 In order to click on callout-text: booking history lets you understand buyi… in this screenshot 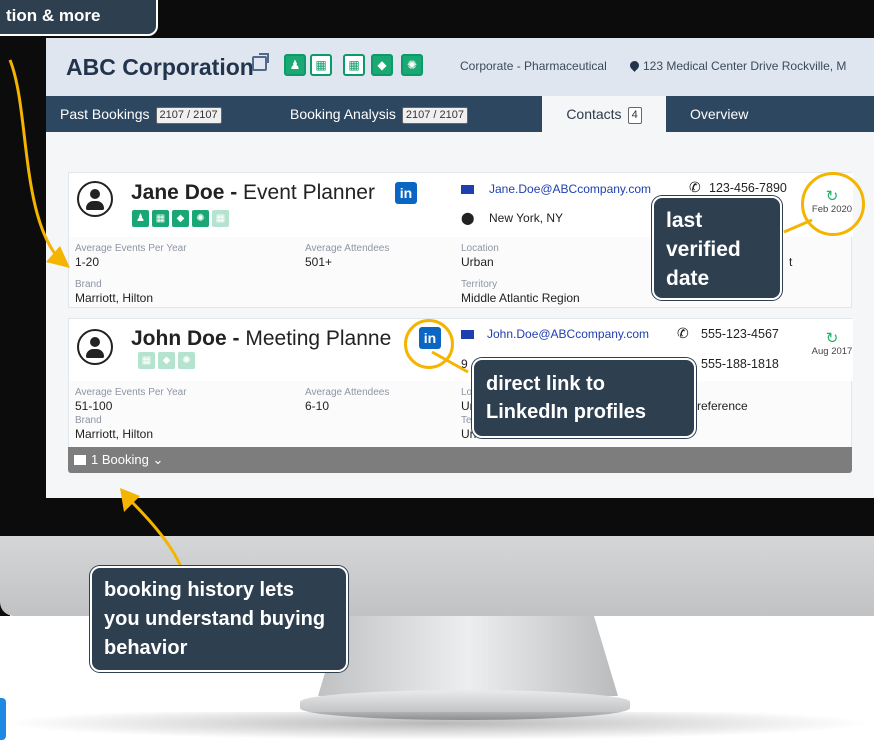, I will do `click(215, 619)`.